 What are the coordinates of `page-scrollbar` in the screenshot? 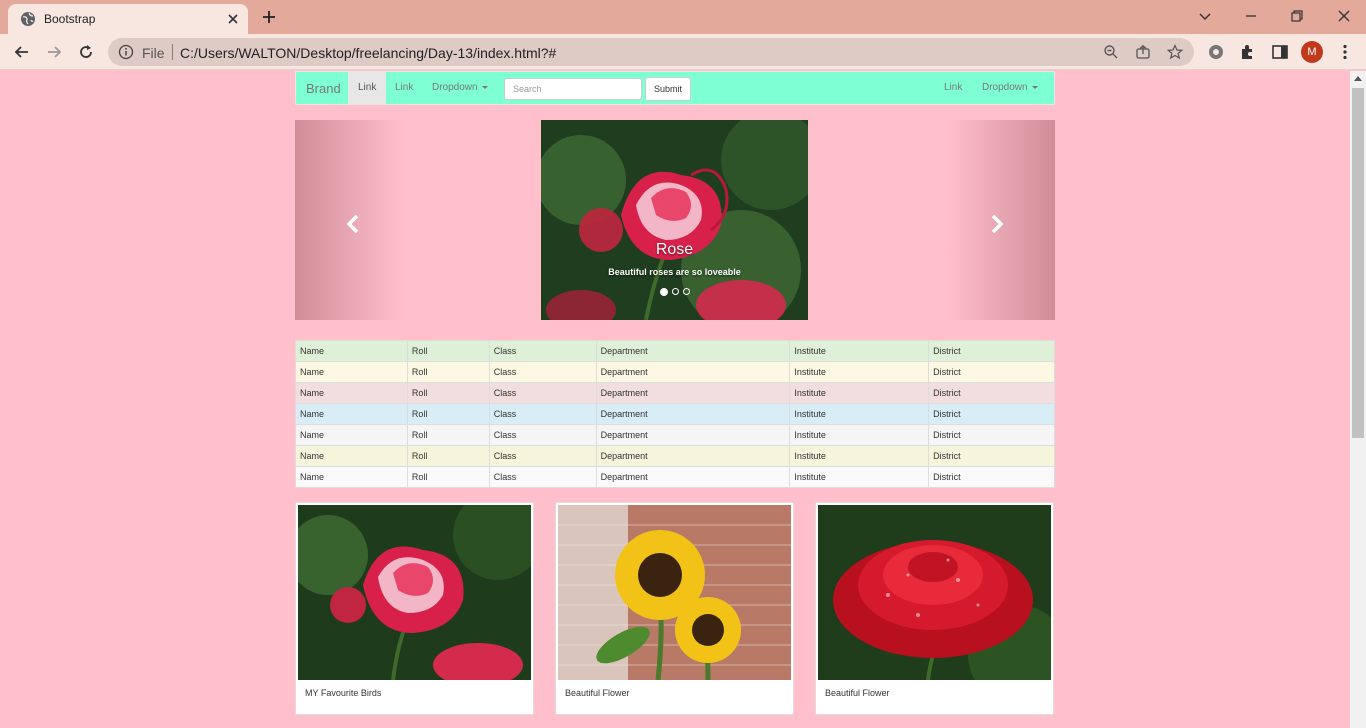 It's located at (1358, 399).